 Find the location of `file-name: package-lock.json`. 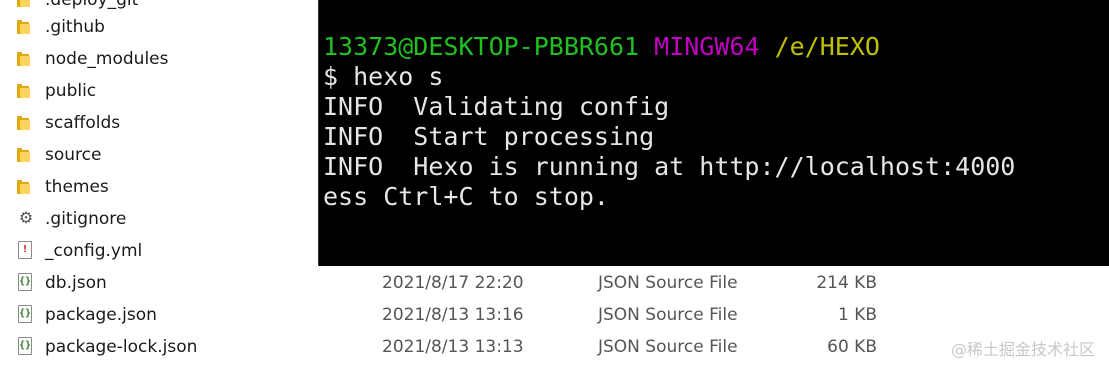

file-name: package-lock.json is located at coordinates (121, 347).